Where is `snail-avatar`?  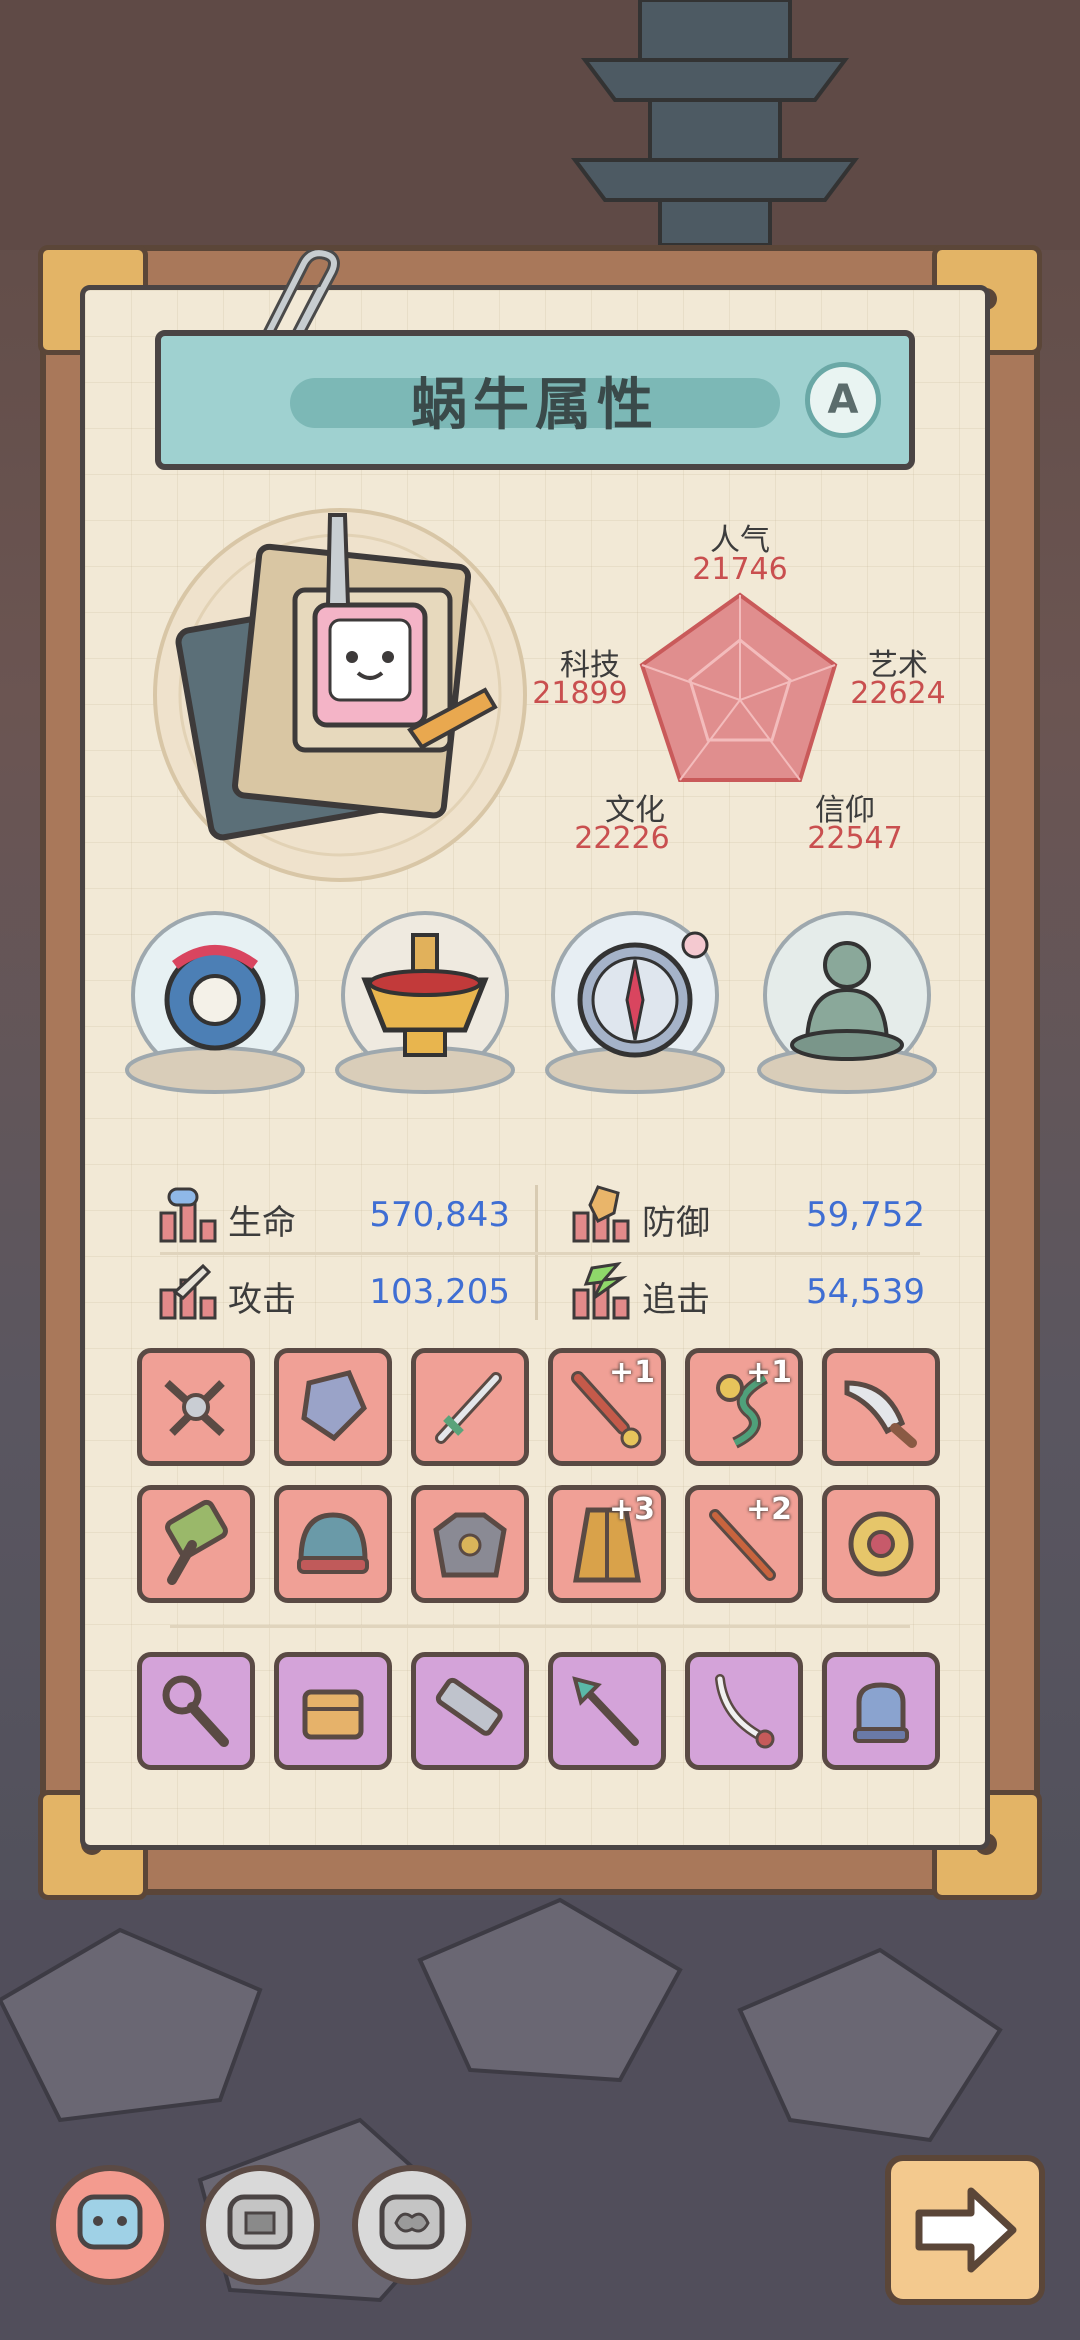
snail-avatar is located at coordinates (340, 695).